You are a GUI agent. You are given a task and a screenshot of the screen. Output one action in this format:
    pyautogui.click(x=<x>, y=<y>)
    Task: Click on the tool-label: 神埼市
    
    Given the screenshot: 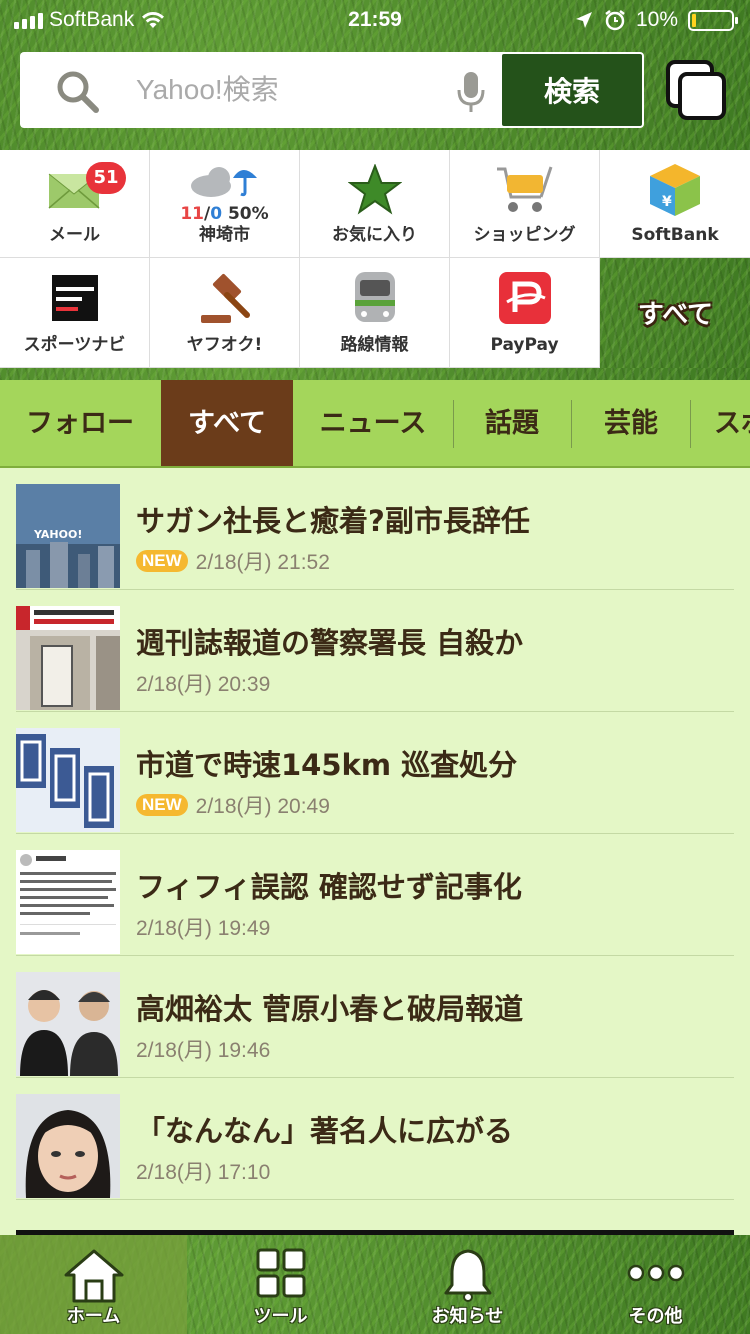 What is the action you would take?
    pyautogui.click(x=224, y=235)
    